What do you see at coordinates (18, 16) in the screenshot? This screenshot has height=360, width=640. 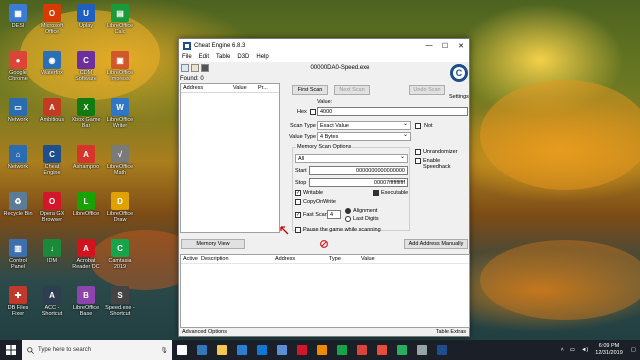 I see `desktop-icon: ▦ DESI` at bounding box center [18, 16].